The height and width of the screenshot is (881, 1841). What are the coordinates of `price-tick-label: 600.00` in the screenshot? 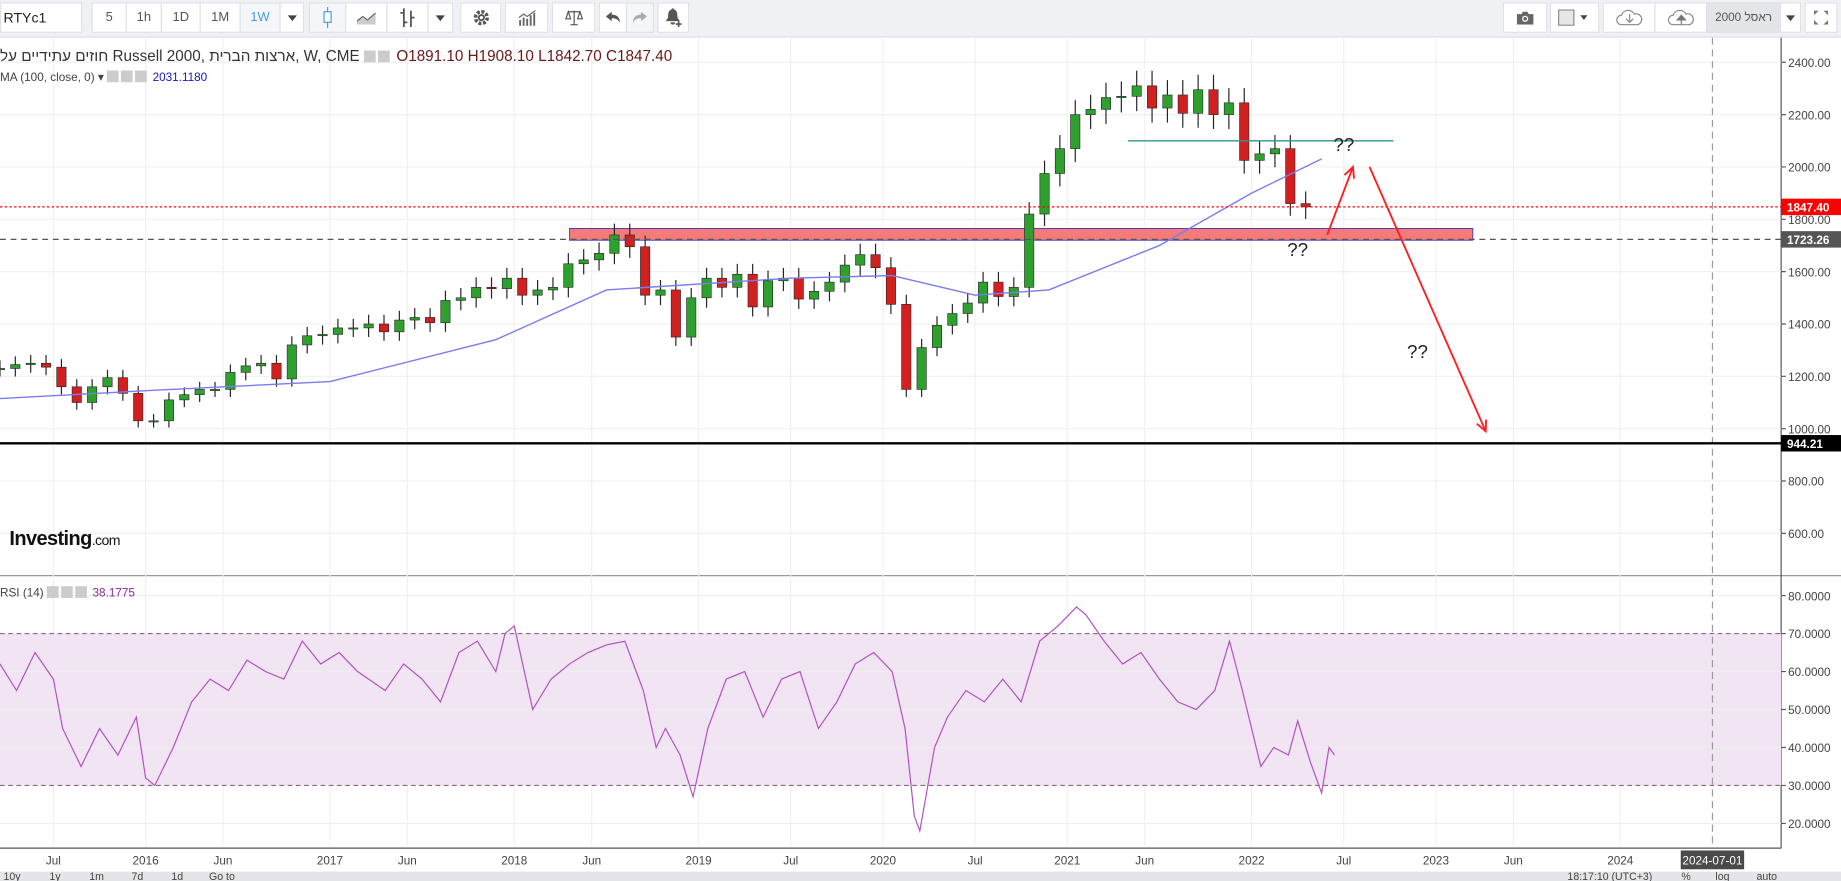 It's located at (1806, 534).